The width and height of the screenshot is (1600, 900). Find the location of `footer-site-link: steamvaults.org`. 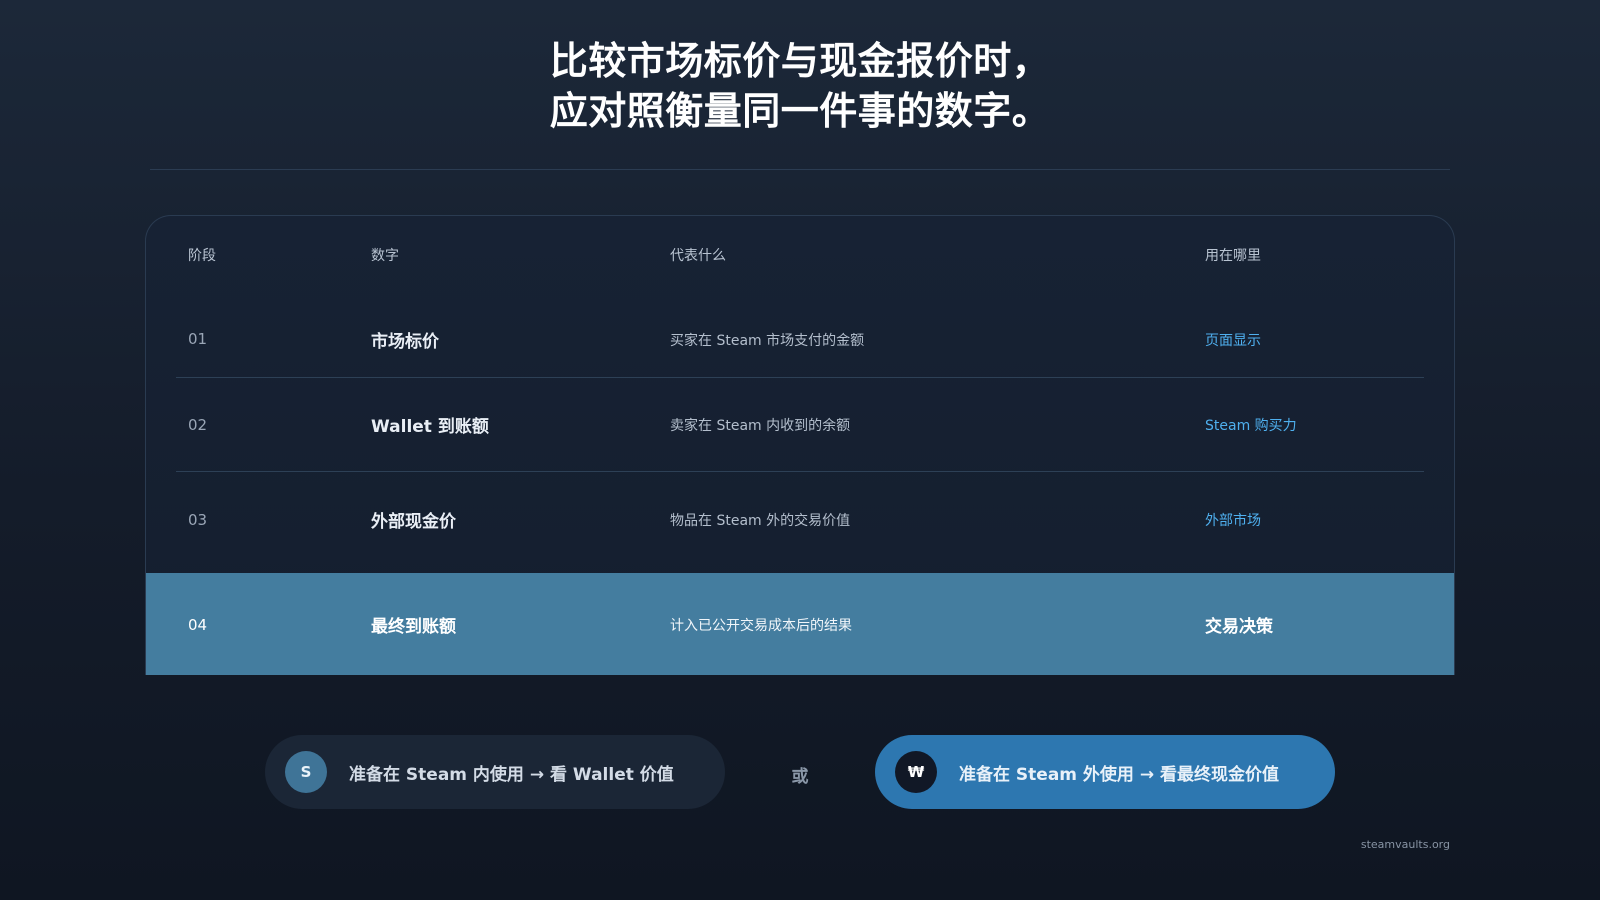

footer-site-link: steamvaults.org is located at coordinates (1405, 844).